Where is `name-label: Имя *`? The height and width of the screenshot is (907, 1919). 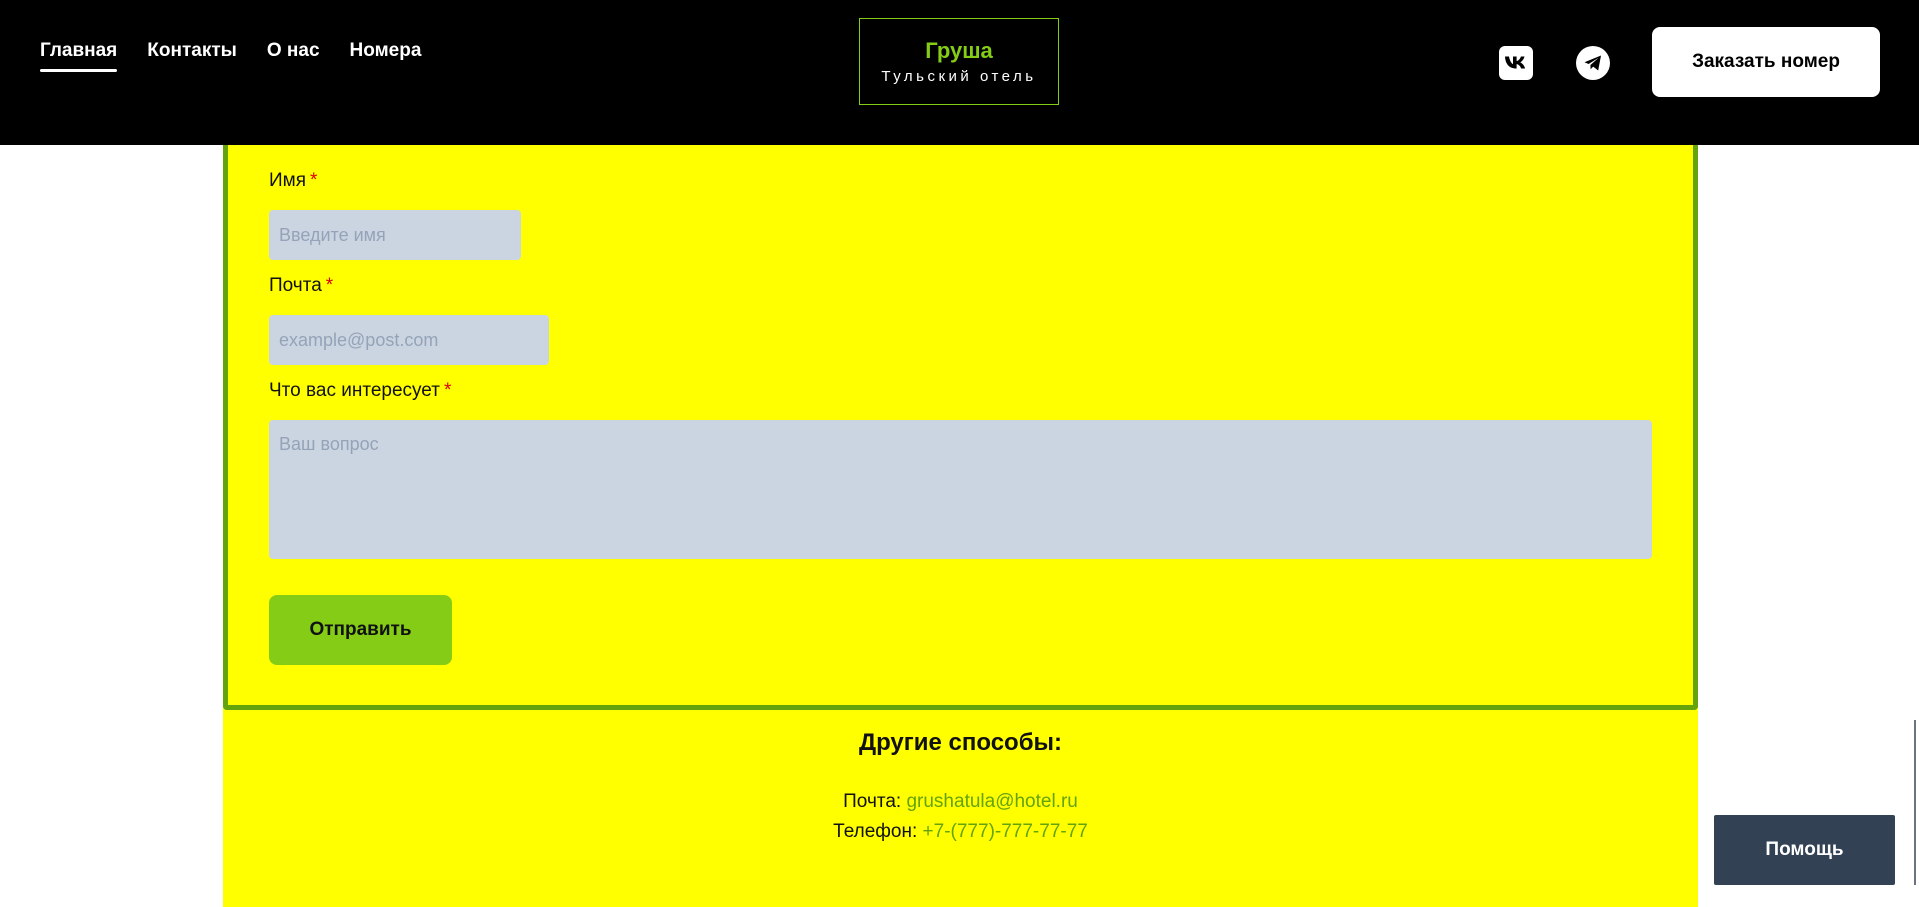 name-label: Имя * is located at coordinates (293, 181).